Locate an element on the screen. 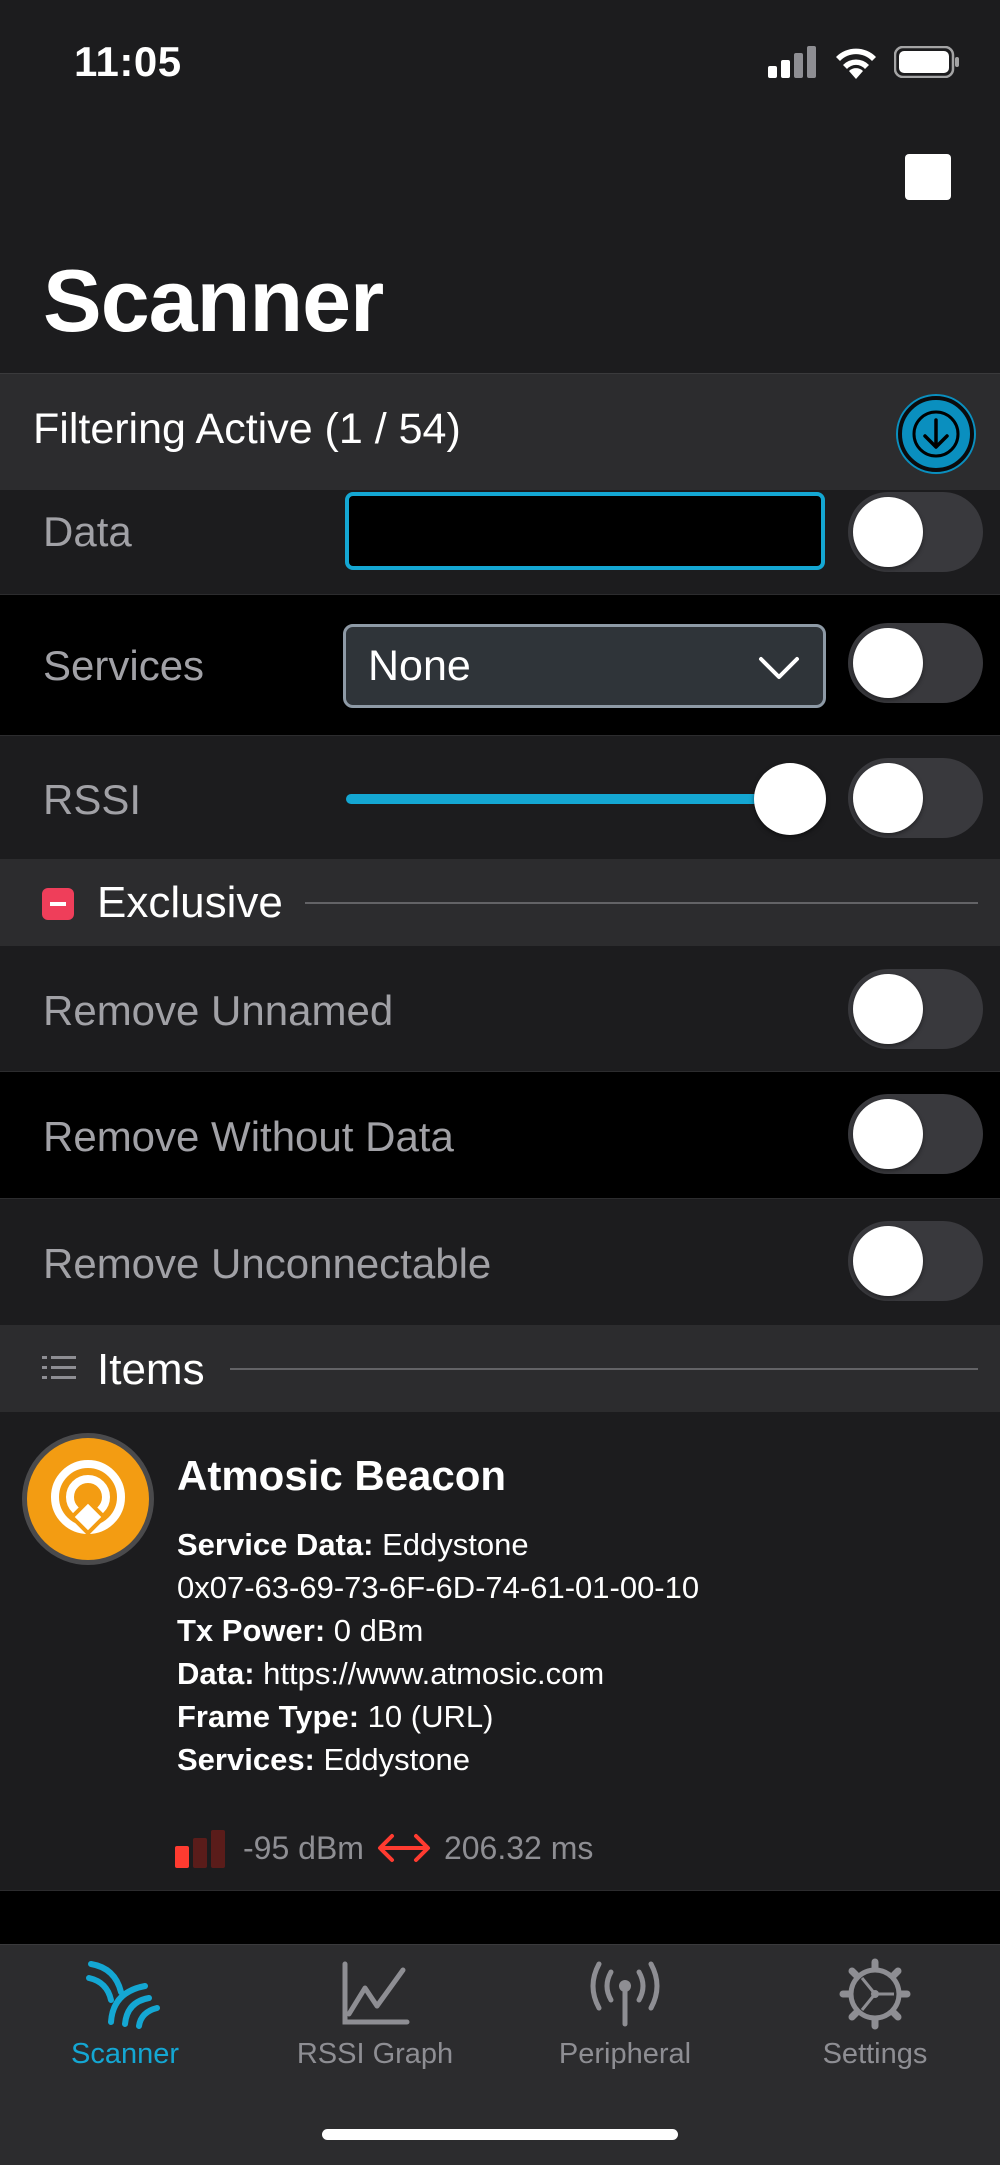 Image resolution: width=1000 pixels, height=2165 pixels. remove-unnamed-label: Remove Unnamed is located at coordinates (218, 1010).